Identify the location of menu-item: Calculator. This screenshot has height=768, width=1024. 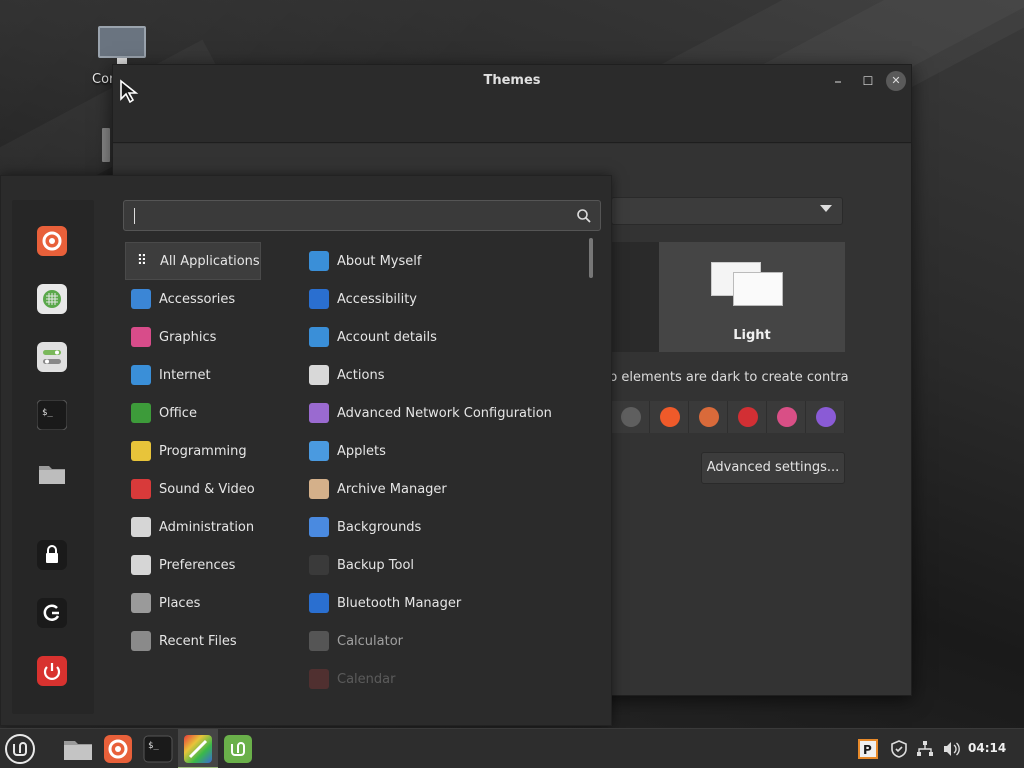
(443, 641).